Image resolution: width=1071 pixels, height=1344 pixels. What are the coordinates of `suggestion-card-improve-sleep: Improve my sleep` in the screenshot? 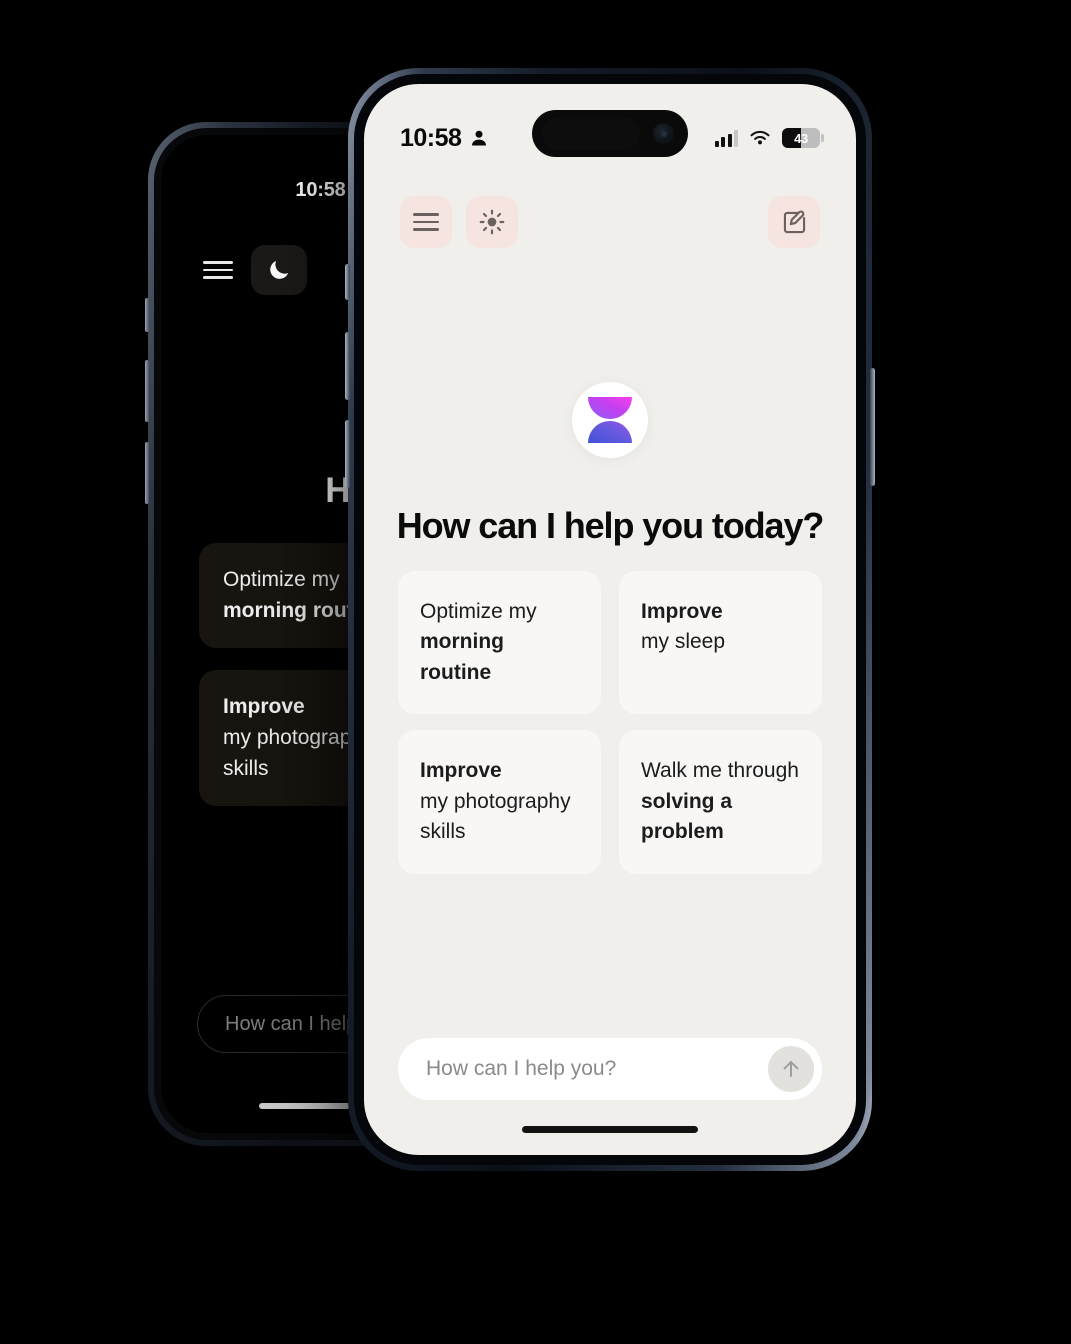 It's located at (720, 643).